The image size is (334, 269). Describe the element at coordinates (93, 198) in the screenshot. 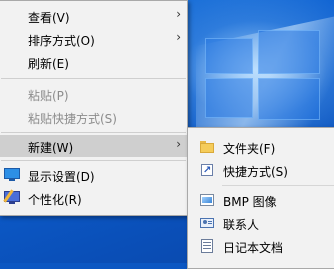

I see `menu-item-personalize: 个性化(R)` at that location.